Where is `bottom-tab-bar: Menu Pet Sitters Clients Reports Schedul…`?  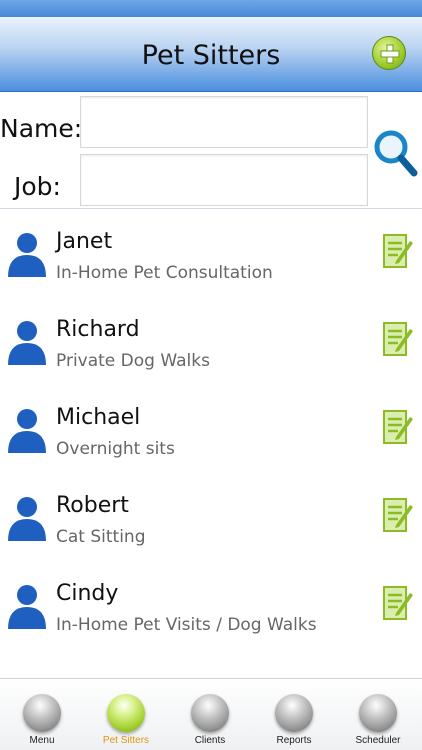 bottom-tab-bar: Menu Pet Sitters Clients Reports Schedul… is located at coordinates (211, 714).